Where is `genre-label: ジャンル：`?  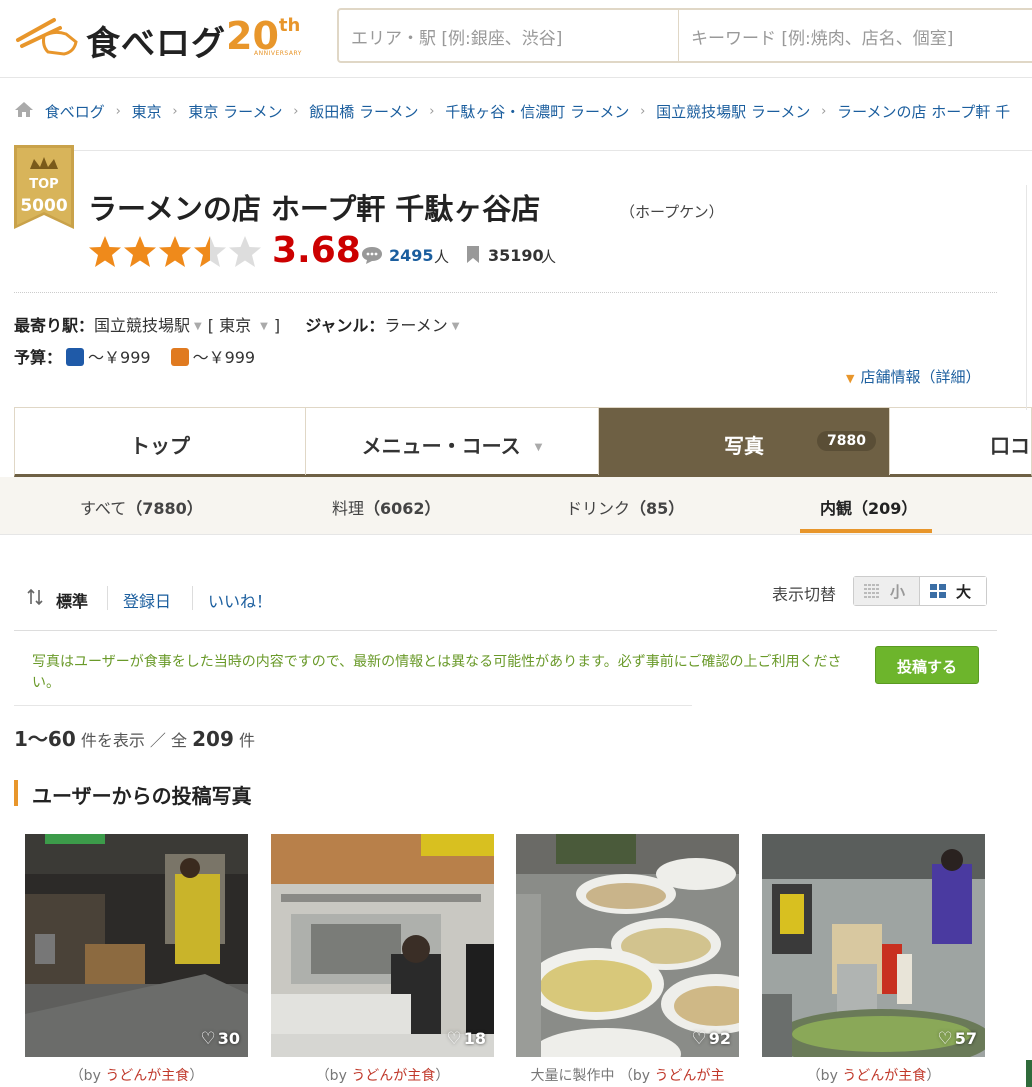 genre-label: ジャンル： is located at coordinates (345, 325).